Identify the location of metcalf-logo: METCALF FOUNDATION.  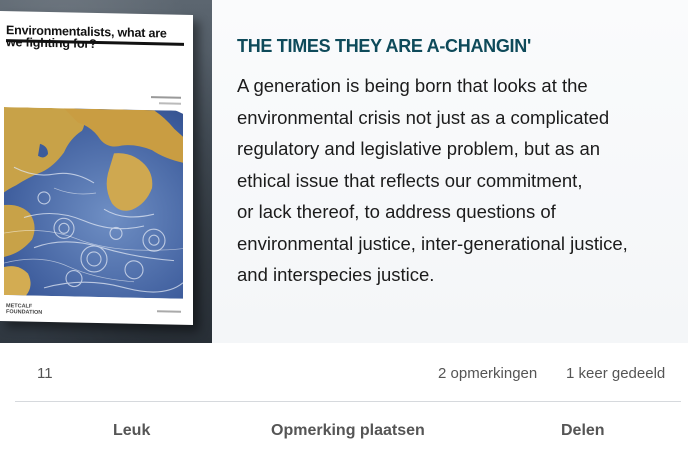
(24, 309).